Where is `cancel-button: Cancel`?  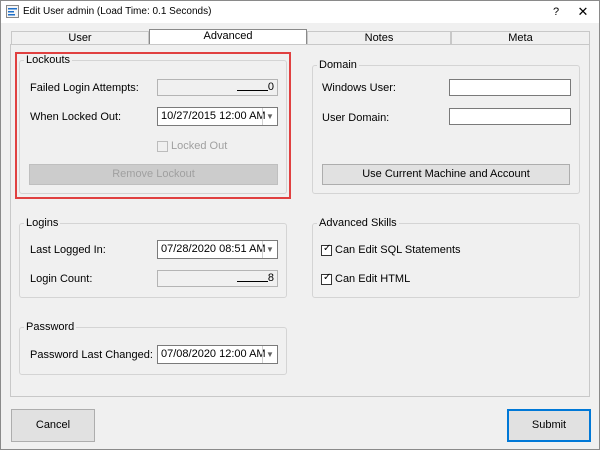
cancel-button: Cancel is located at coordinates (53, 425).